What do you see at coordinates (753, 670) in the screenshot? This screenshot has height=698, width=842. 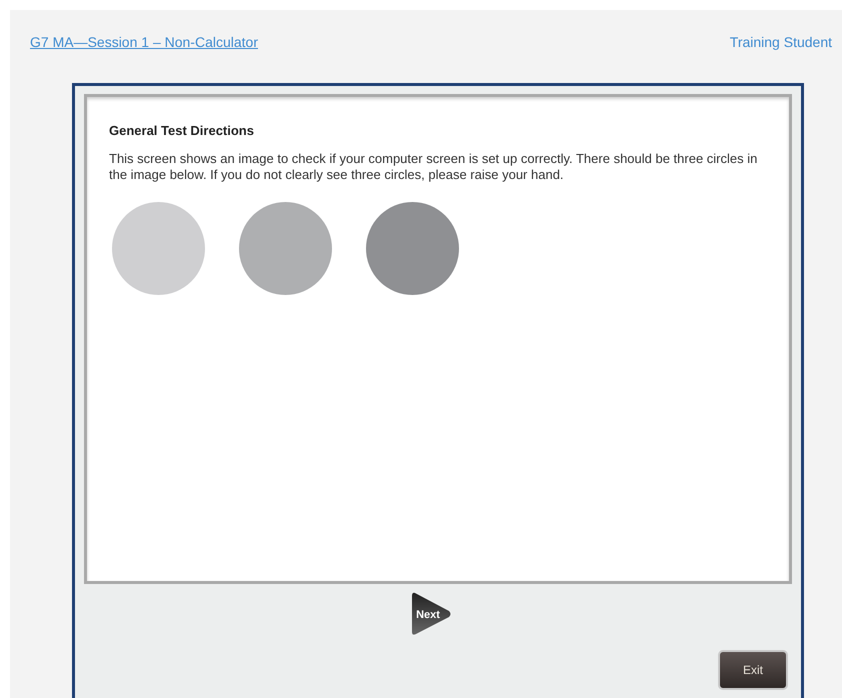 I see `exit-button: Exit` at bounding box center [753, 670].